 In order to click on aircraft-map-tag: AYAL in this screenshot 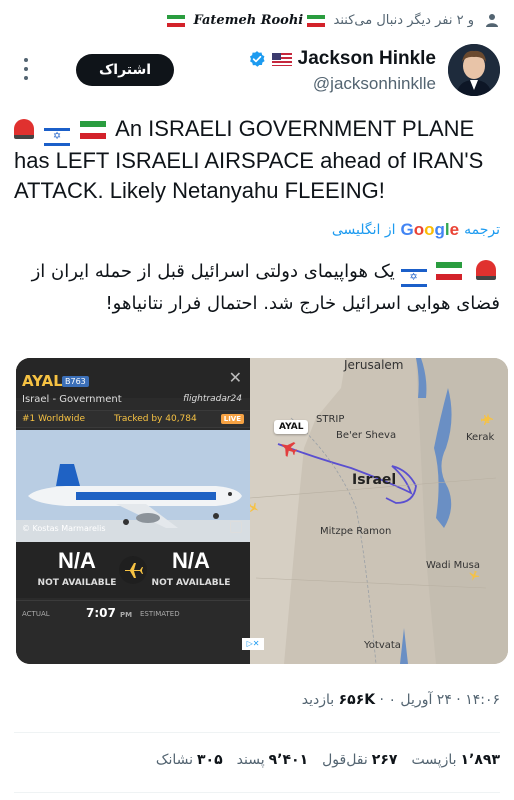, I will do `click(291, 427)`.